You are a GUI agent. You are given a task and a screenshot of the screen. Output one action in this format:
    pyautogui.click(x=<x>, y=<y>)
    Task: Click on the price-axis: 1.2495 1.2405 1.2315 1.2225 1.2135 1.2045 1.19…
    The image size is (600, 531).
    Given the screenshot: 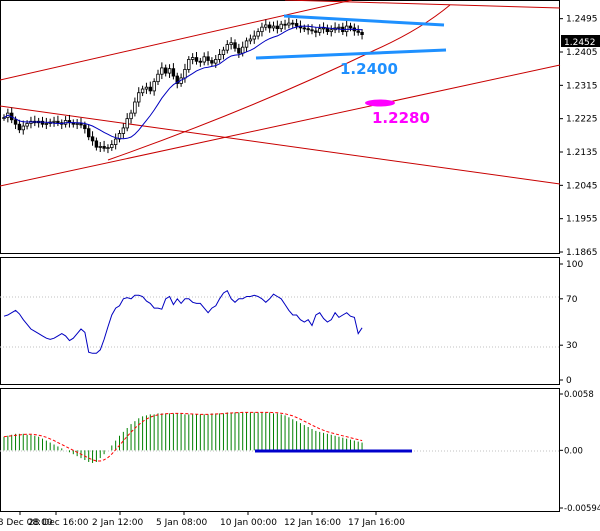 What is the action you would take?
    pyautogui.click(x=578, y=136)
    